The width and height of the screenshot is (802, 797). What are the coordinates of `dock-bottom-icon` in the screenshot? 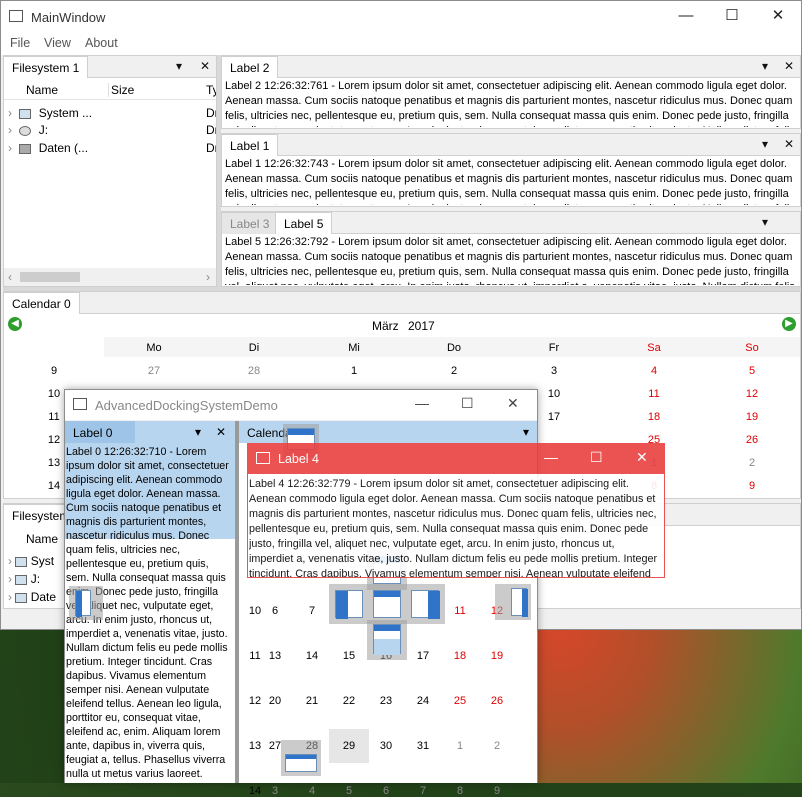 It's located at (387, 639).